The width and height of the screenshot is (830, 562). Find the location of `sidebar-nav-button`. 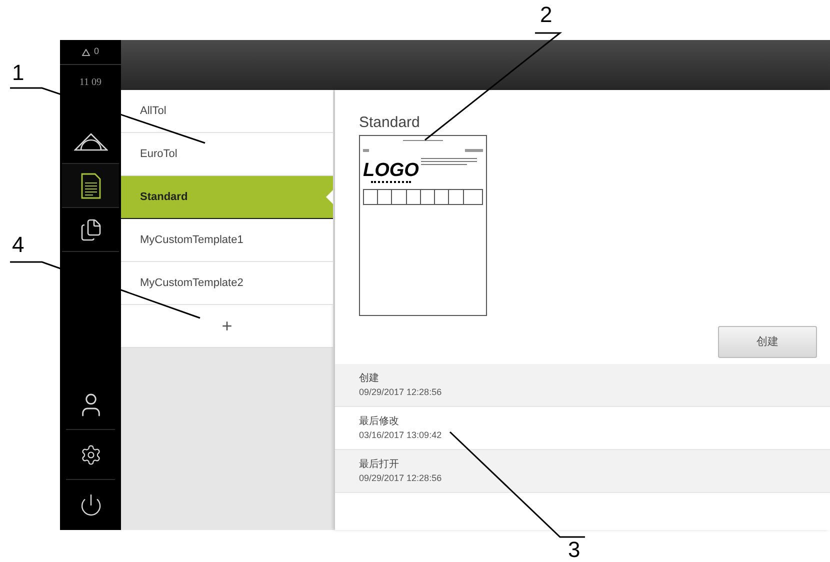

sidebar-nav-button is located at coordinates (90, 186).